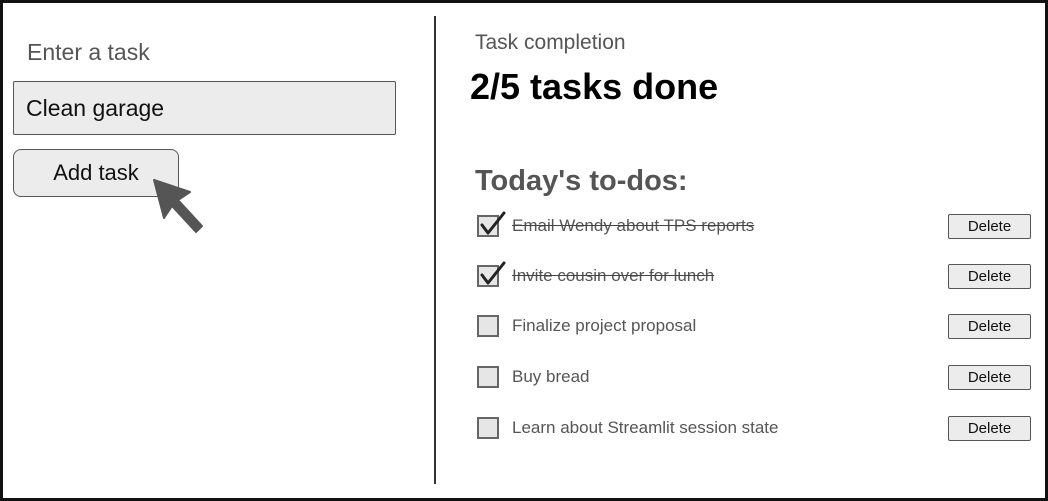  What do you see at coordinates (204, 108) in the screenshot?
I see `task-input` at bounding box center [204, 108].